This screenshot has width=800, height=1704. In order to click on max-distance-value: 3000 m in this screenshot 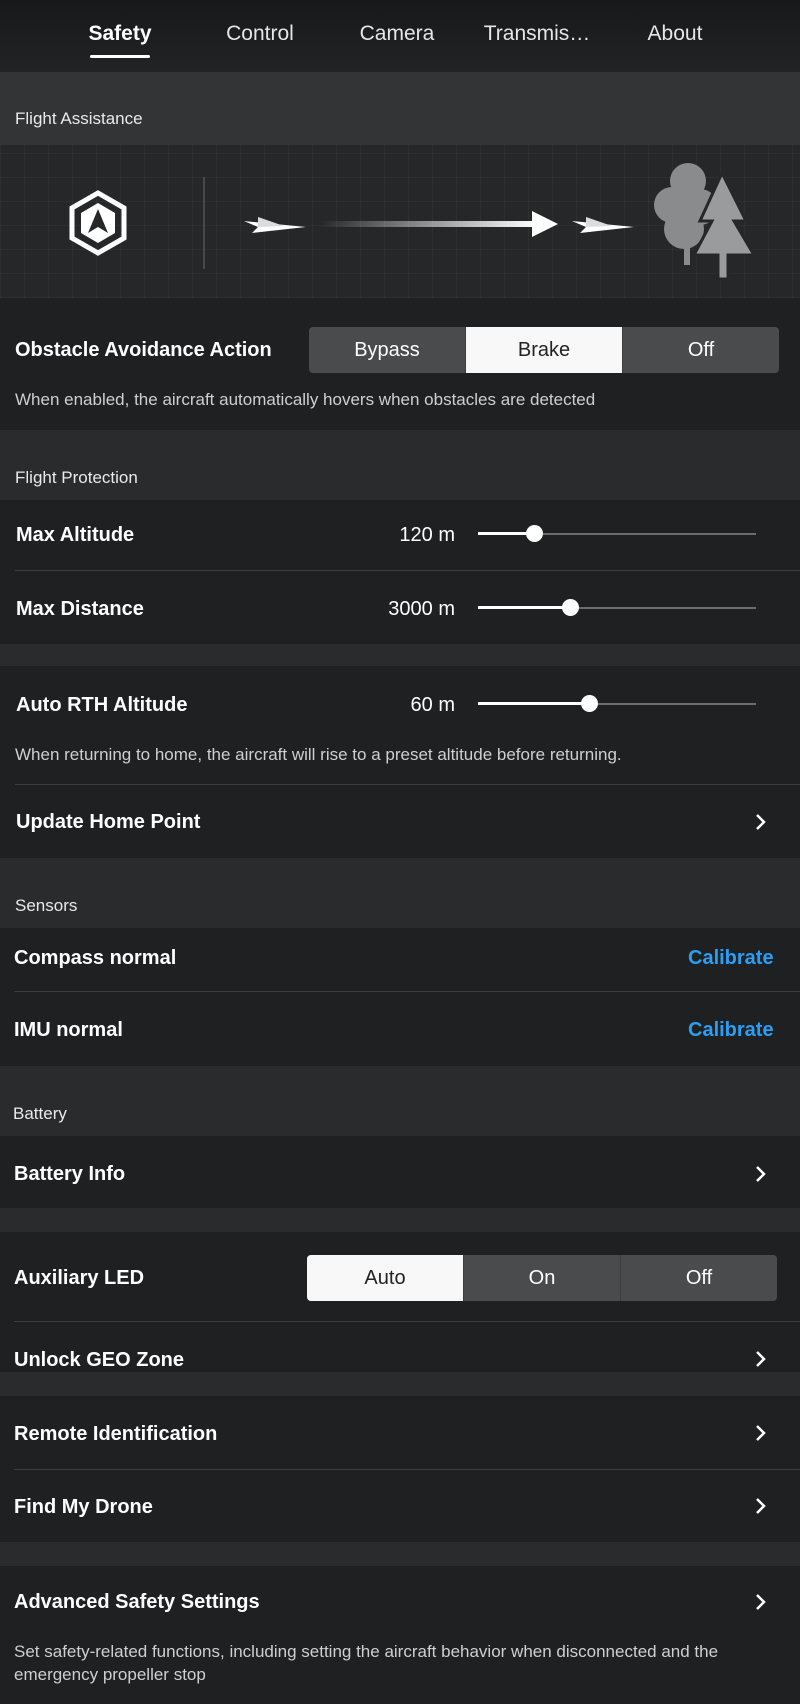, I will do `click(421, 609)`.